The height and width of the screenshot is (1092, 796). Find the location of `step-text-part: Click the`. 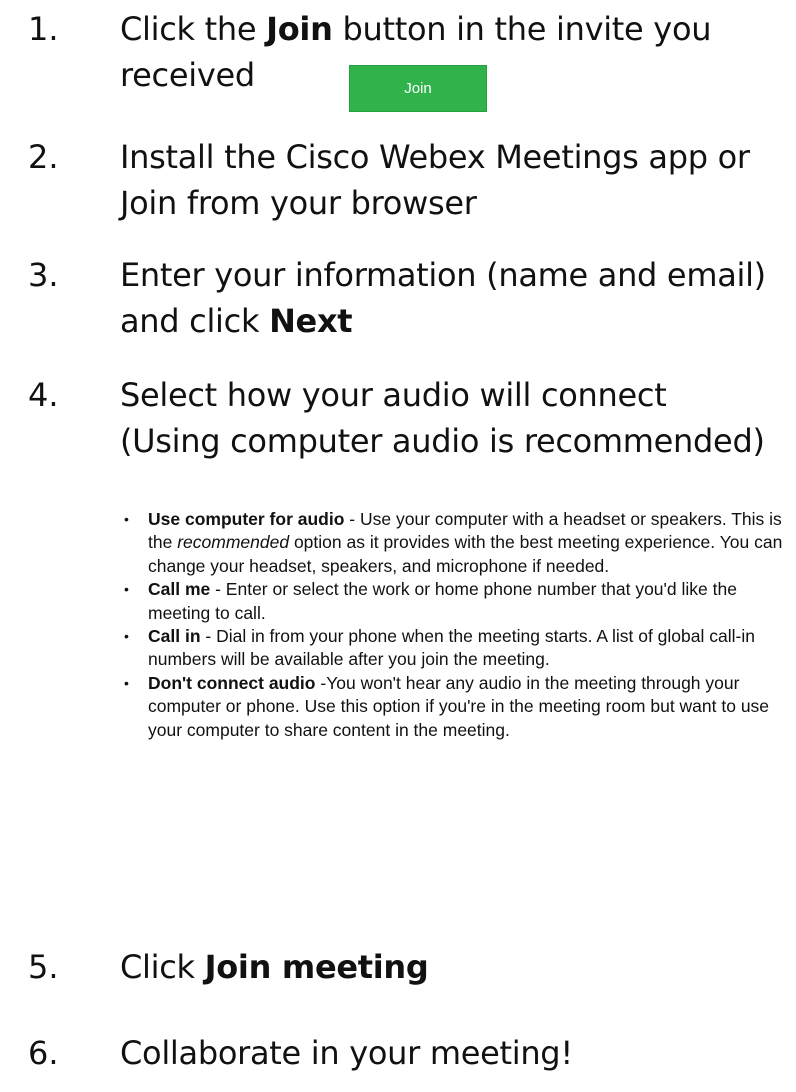

step-text-part: Click the is located at coordinates (193, 29).